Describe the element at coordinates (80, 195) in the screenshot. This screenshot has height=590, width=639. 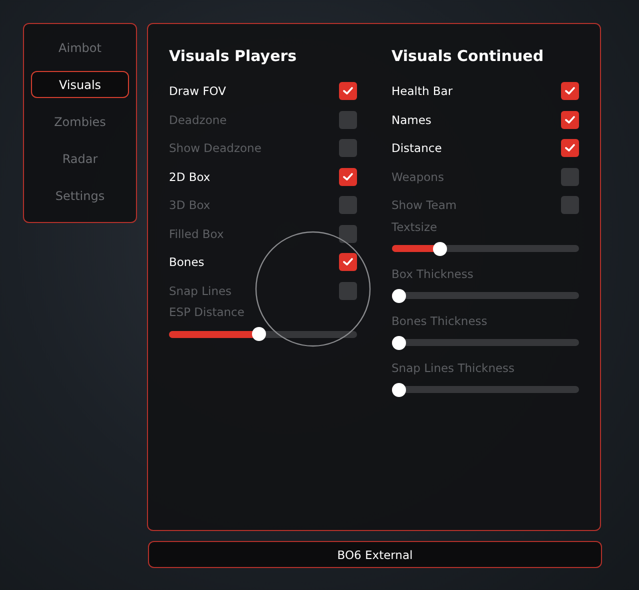
I see `sidebar-tab: Settings` at that location.